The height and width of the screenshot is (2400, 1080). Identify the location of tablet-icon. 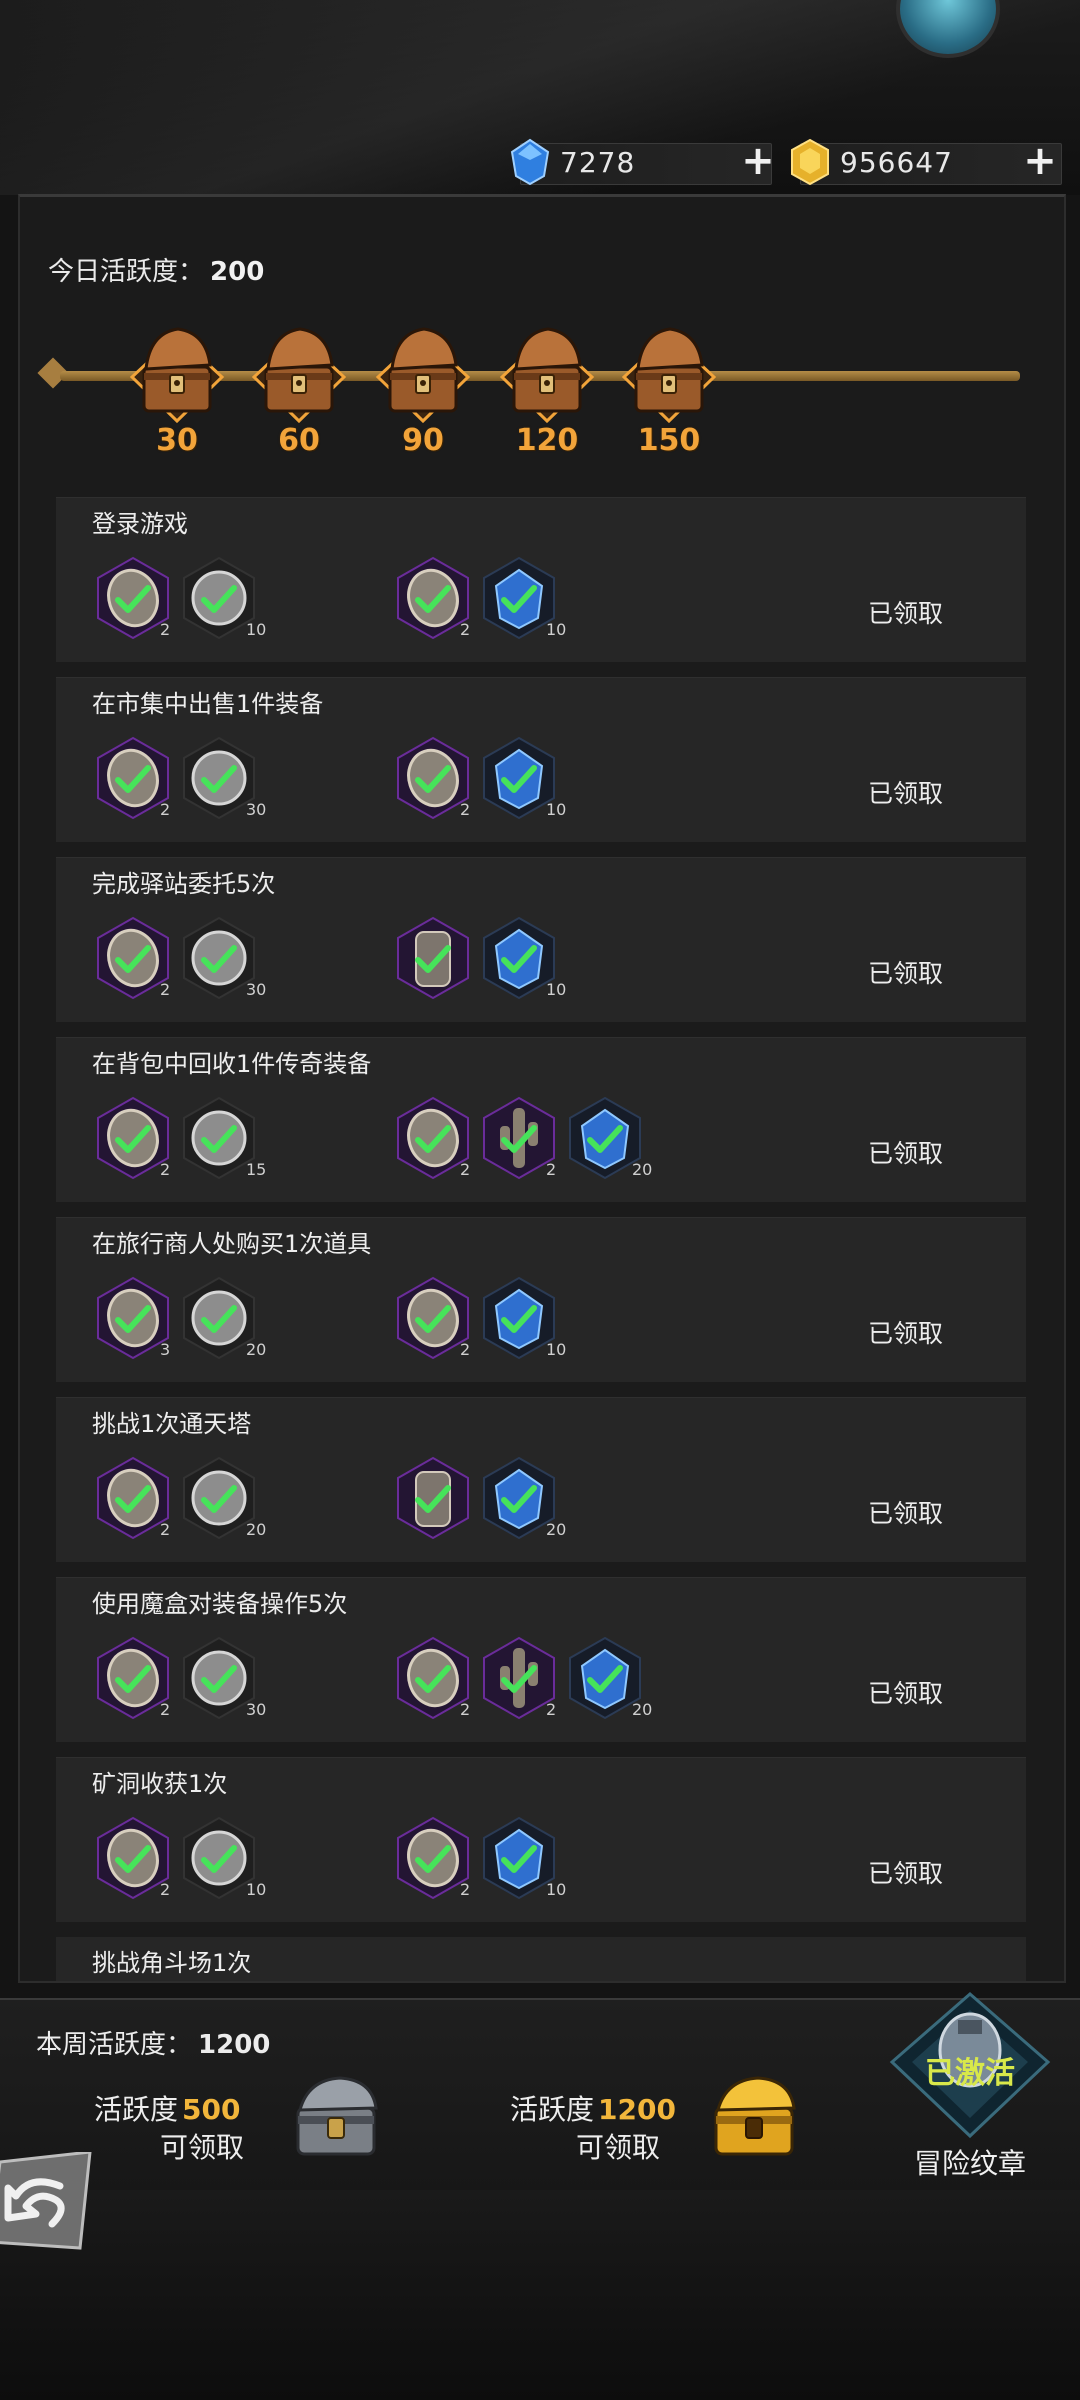
(433, 1498).